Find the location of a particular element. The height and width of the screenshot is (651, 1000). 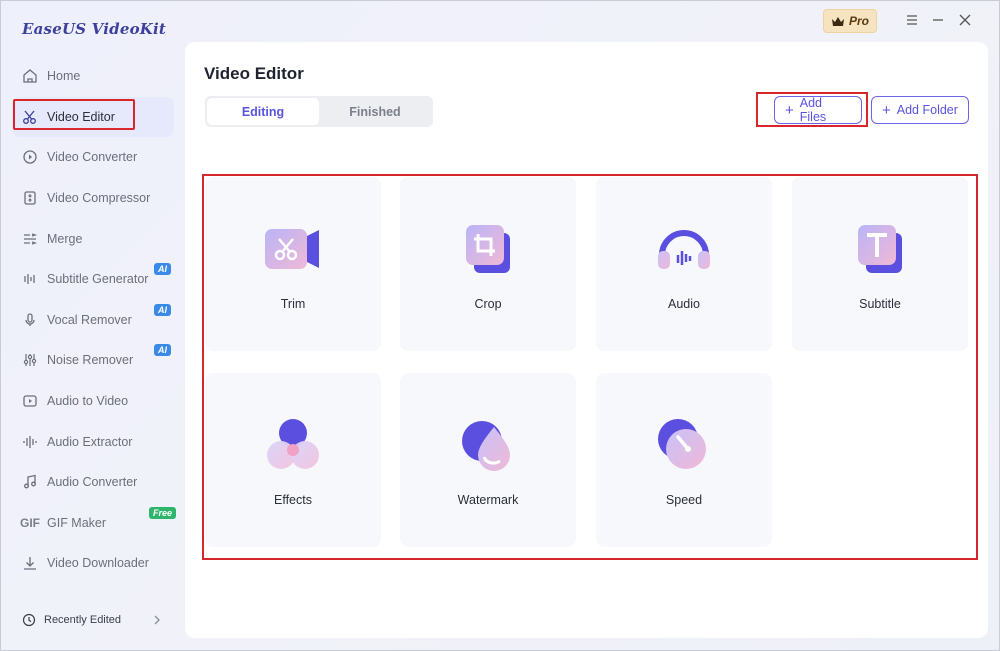

minimize-icon is located at coordinates (938, 20).